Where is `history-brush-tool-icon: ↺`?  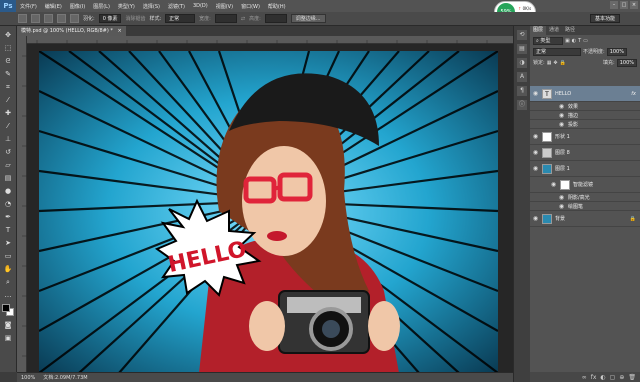
history-brush-tool-icon: ↺ is located at coordinates (8, 152).